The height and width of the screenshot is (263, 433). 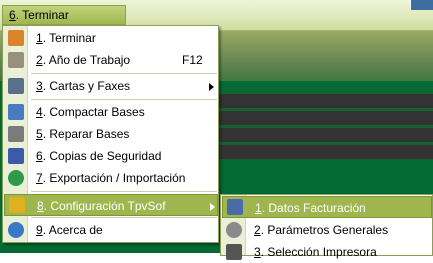 I want to click on menu-item-acerca-de: 9. Acerca de, so click(x=110, y=230).